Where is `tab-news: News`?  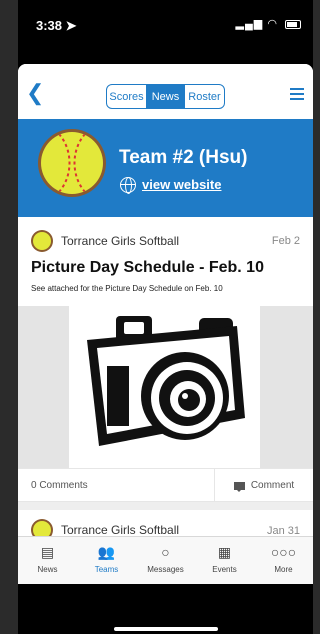 tab-news: News is located at coordinates (165, 96).